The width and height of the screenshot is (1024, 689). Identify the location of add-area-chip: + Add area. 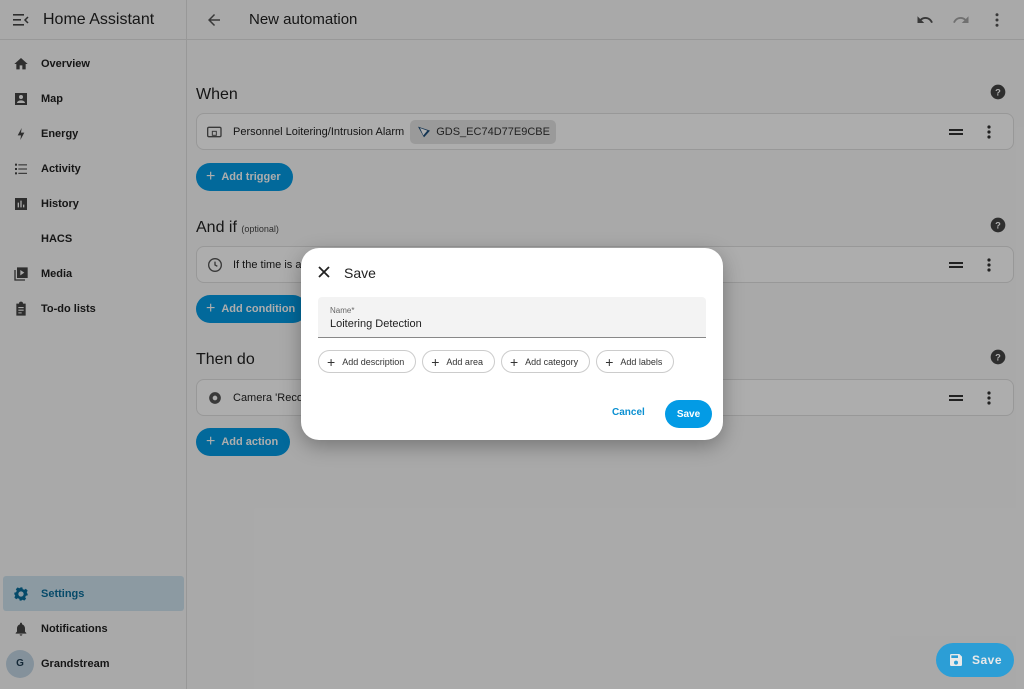
(458, 361).